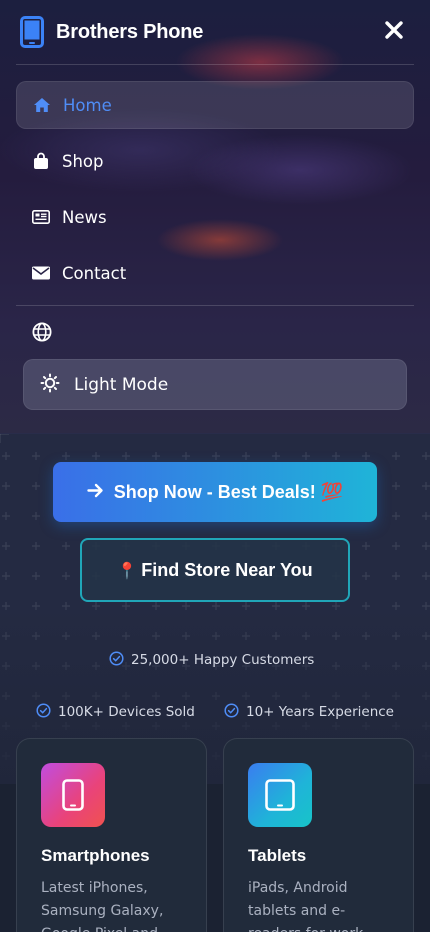 This screenshot has width=430, height=932. What do you see at coordinates (228, 491) in the screenshot?
I see `shop-now-label: Shop Now - Best Deals! 💯` at bounding box center [228, 491].